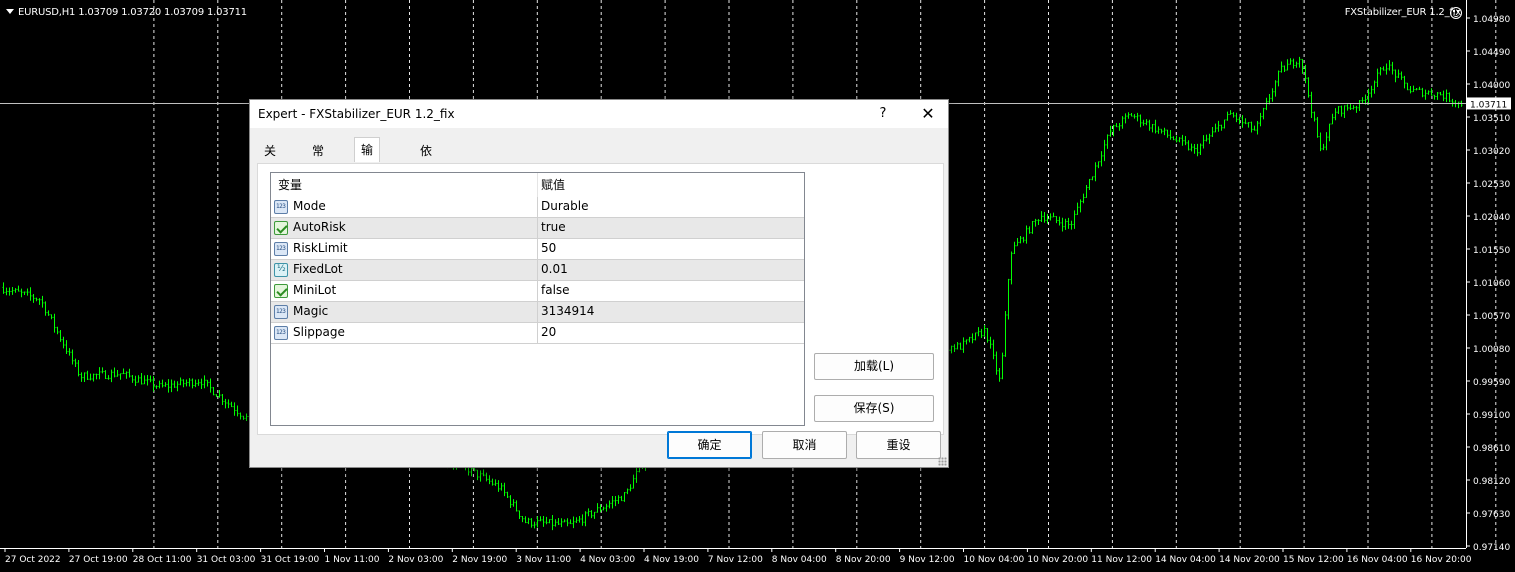  Describe the element at coordinates (1491, 20) in the screenshot. I see `price-tick-label: 1.04980` at that location.